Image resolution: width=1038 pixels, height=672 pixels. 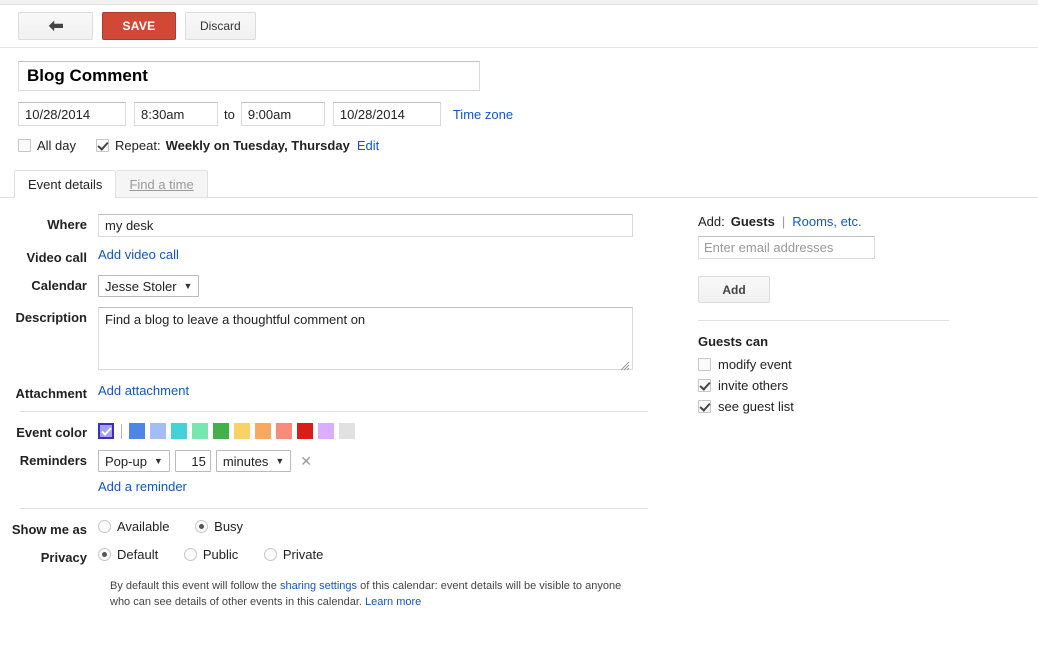 I want to click on back-button, so click(x=55, y=26).